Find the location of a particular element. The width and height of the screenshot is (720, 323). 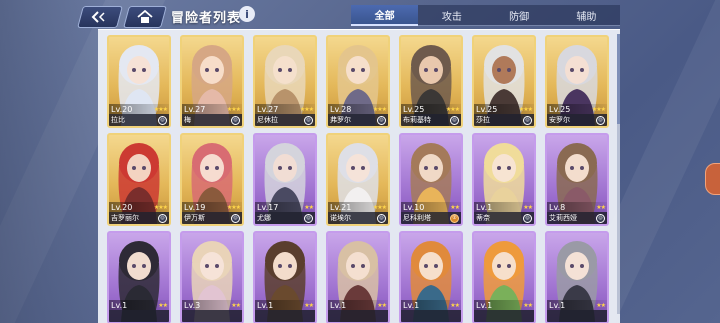

adventurer-name: 蒂奈 is located at coordinates (483, 218).